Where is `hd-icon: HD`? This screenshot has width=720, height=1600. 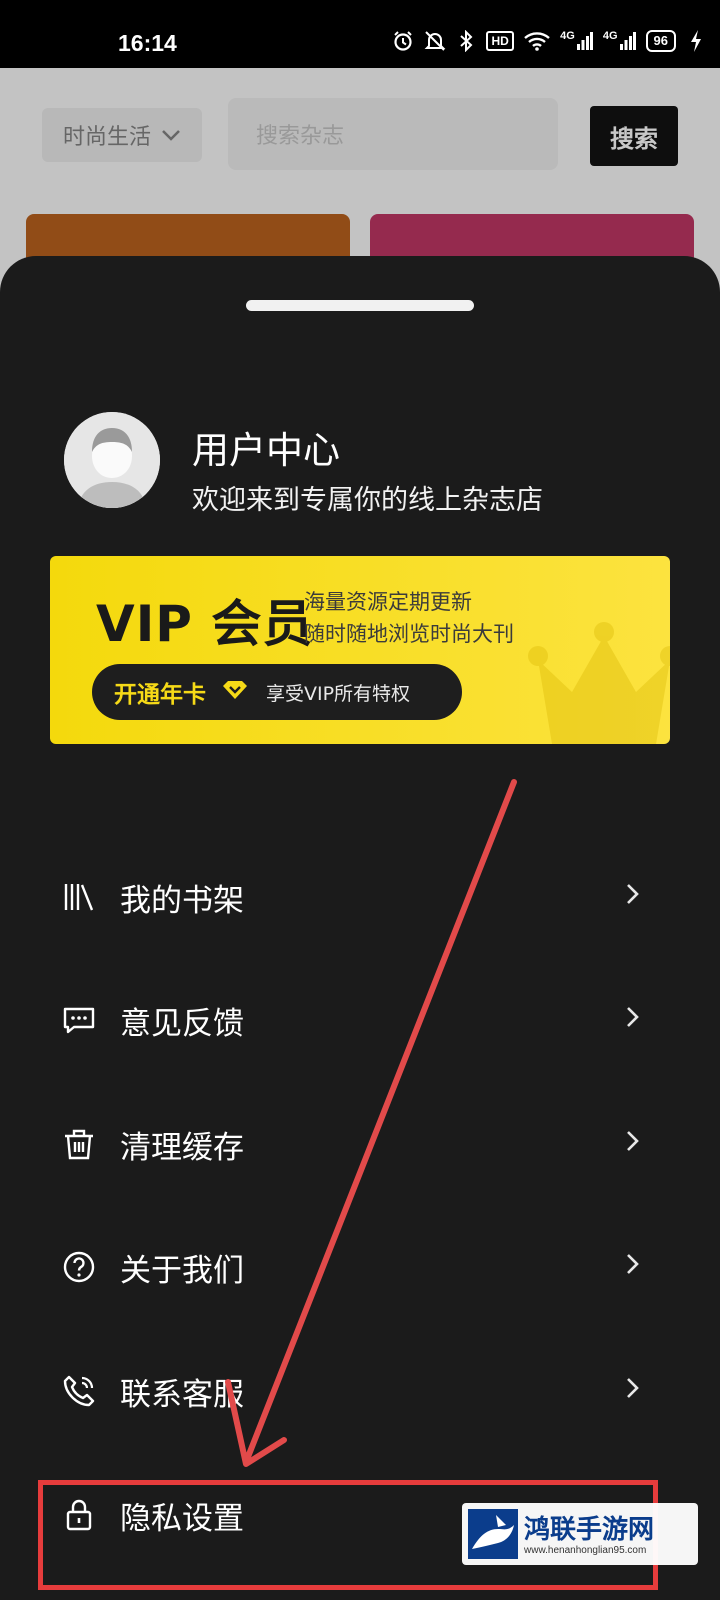 hd-icon: HD is located at coordinates (500, 41).